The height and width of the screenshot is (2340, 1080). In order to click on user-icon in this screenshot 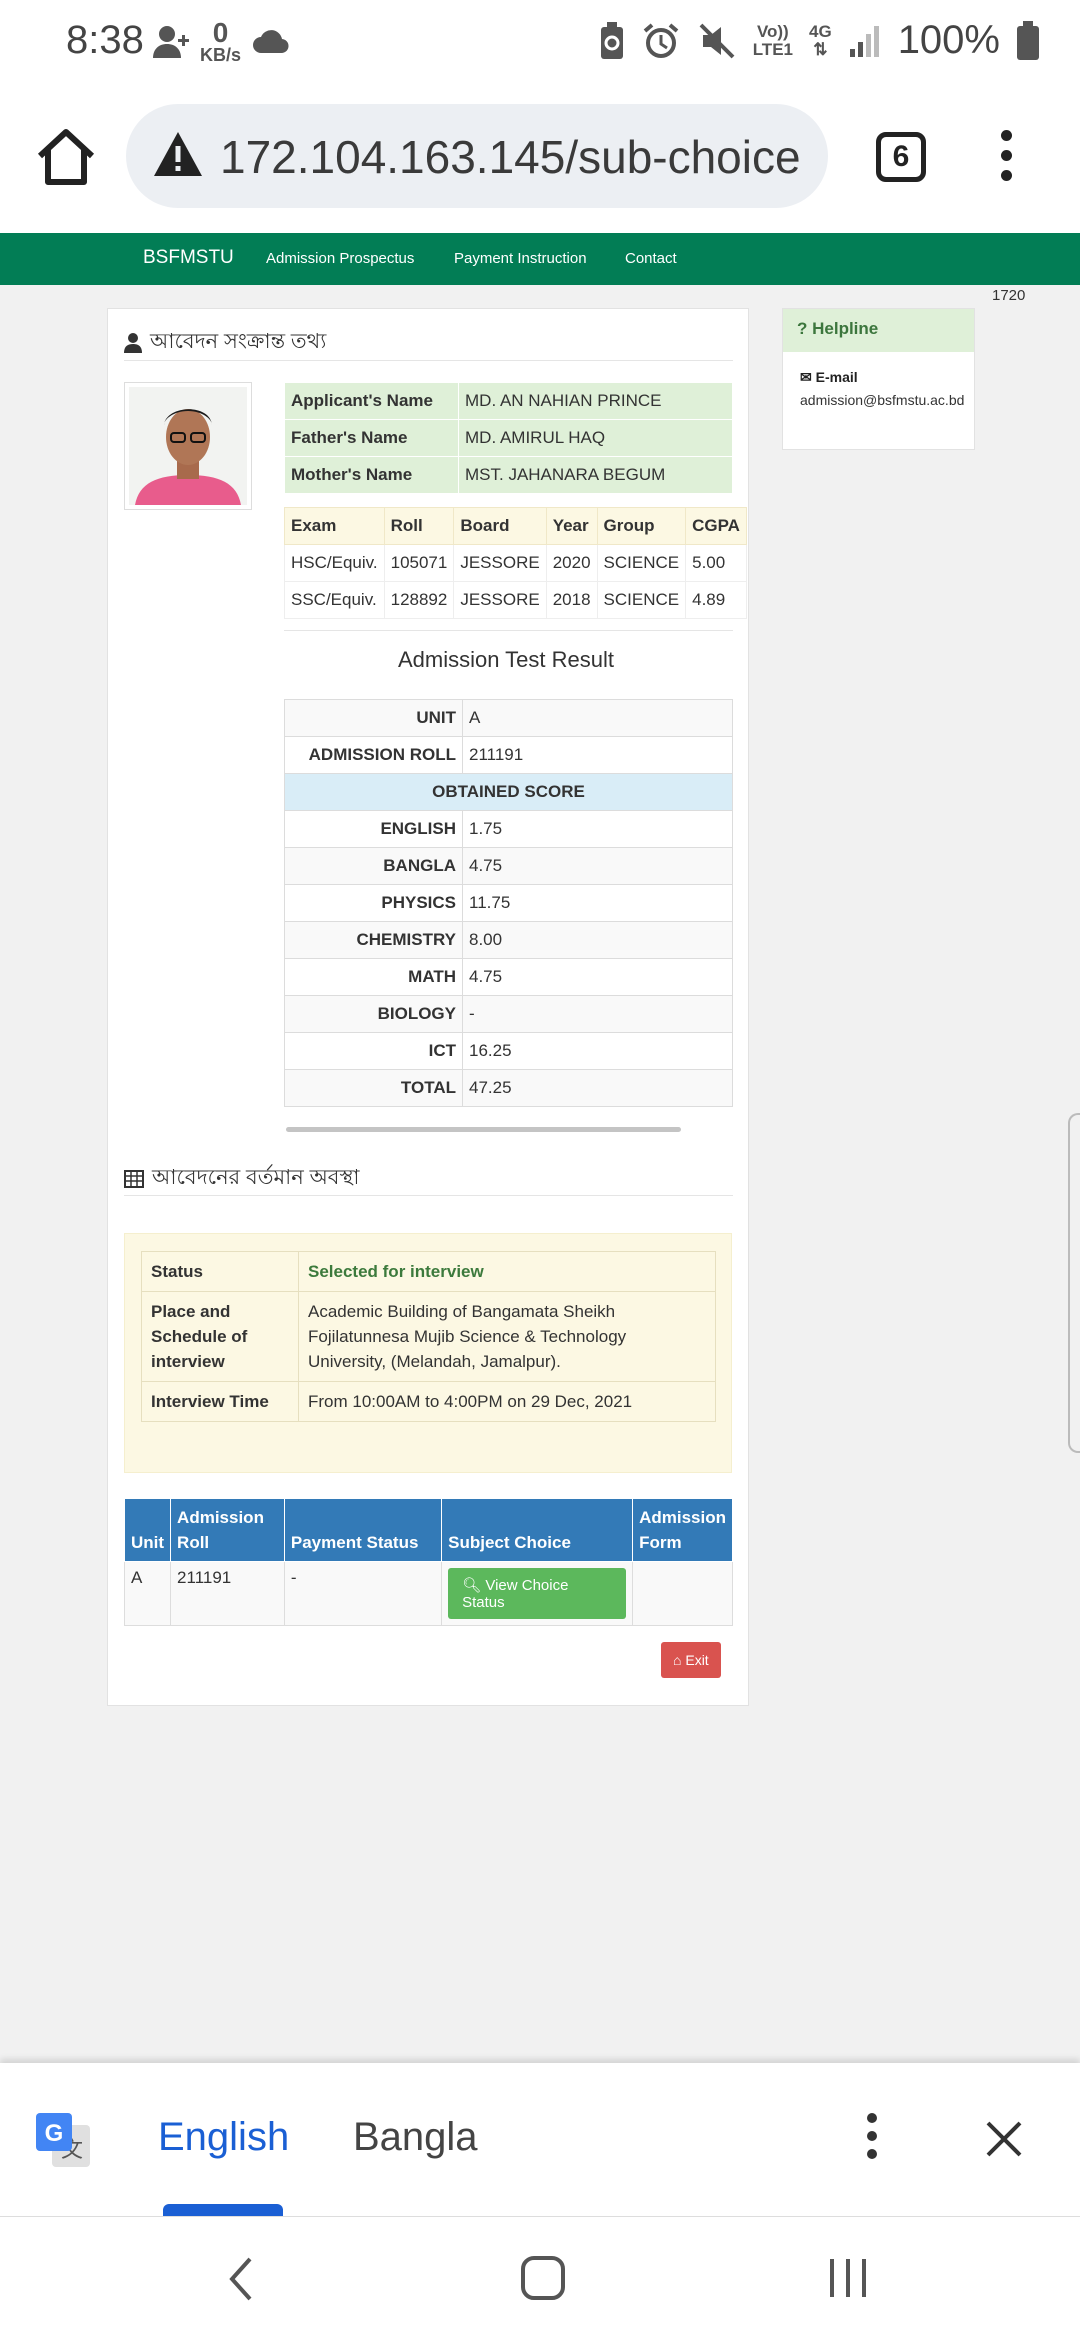, I will do `click(133, 342)`.